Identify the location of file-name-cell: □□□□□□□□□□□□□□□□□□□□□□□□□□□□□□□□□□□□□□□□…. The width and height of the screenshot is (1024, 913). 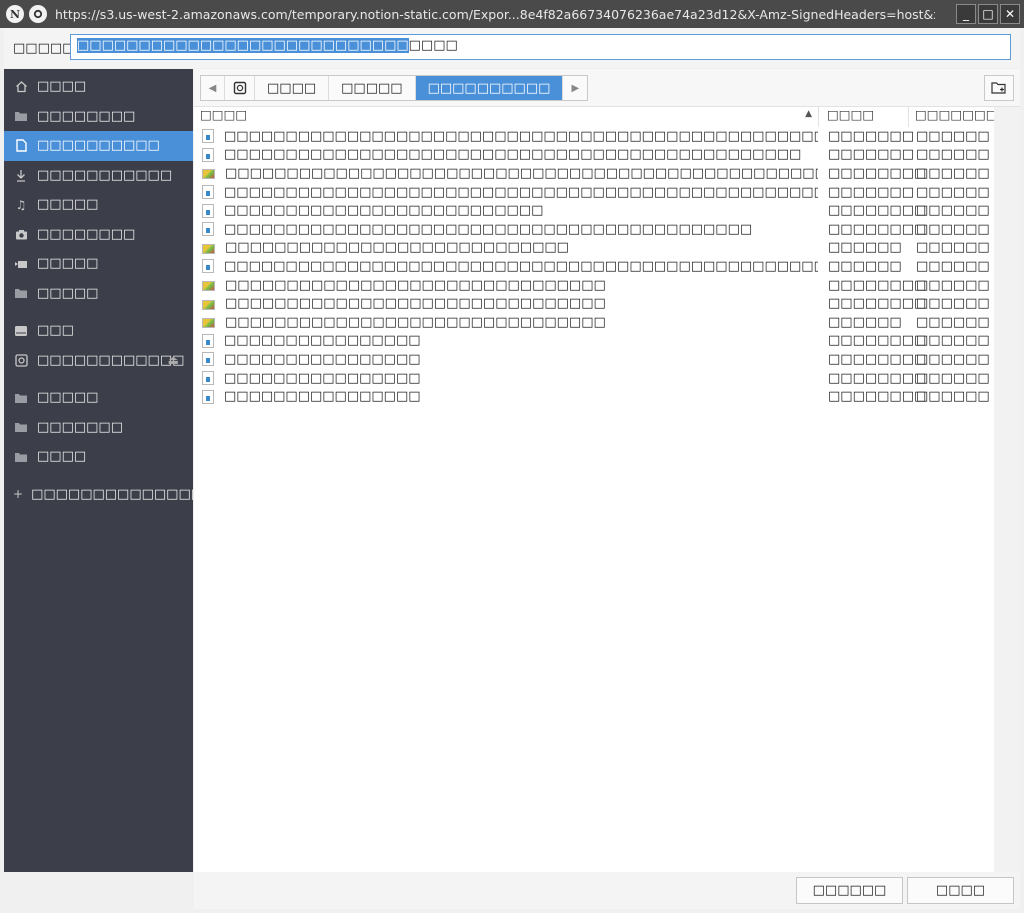
(506, 266).